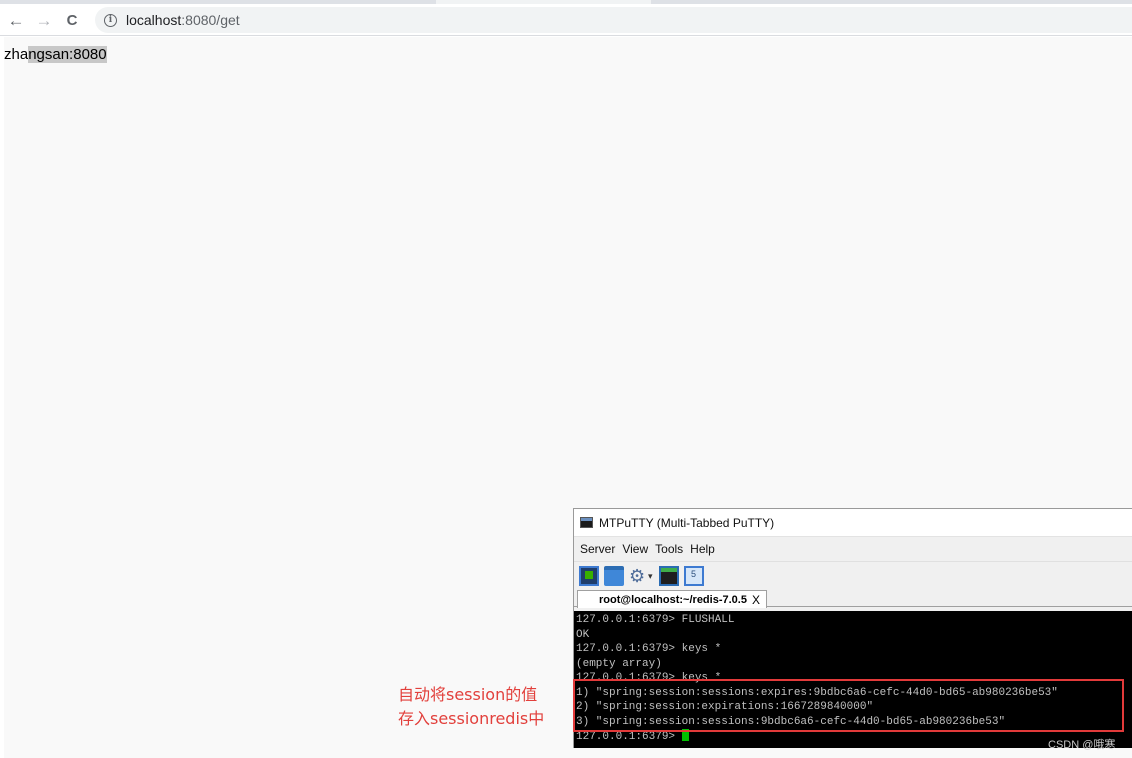 The image size is (1132, 758). I want to click on reload-button: C, so click(72, 20).